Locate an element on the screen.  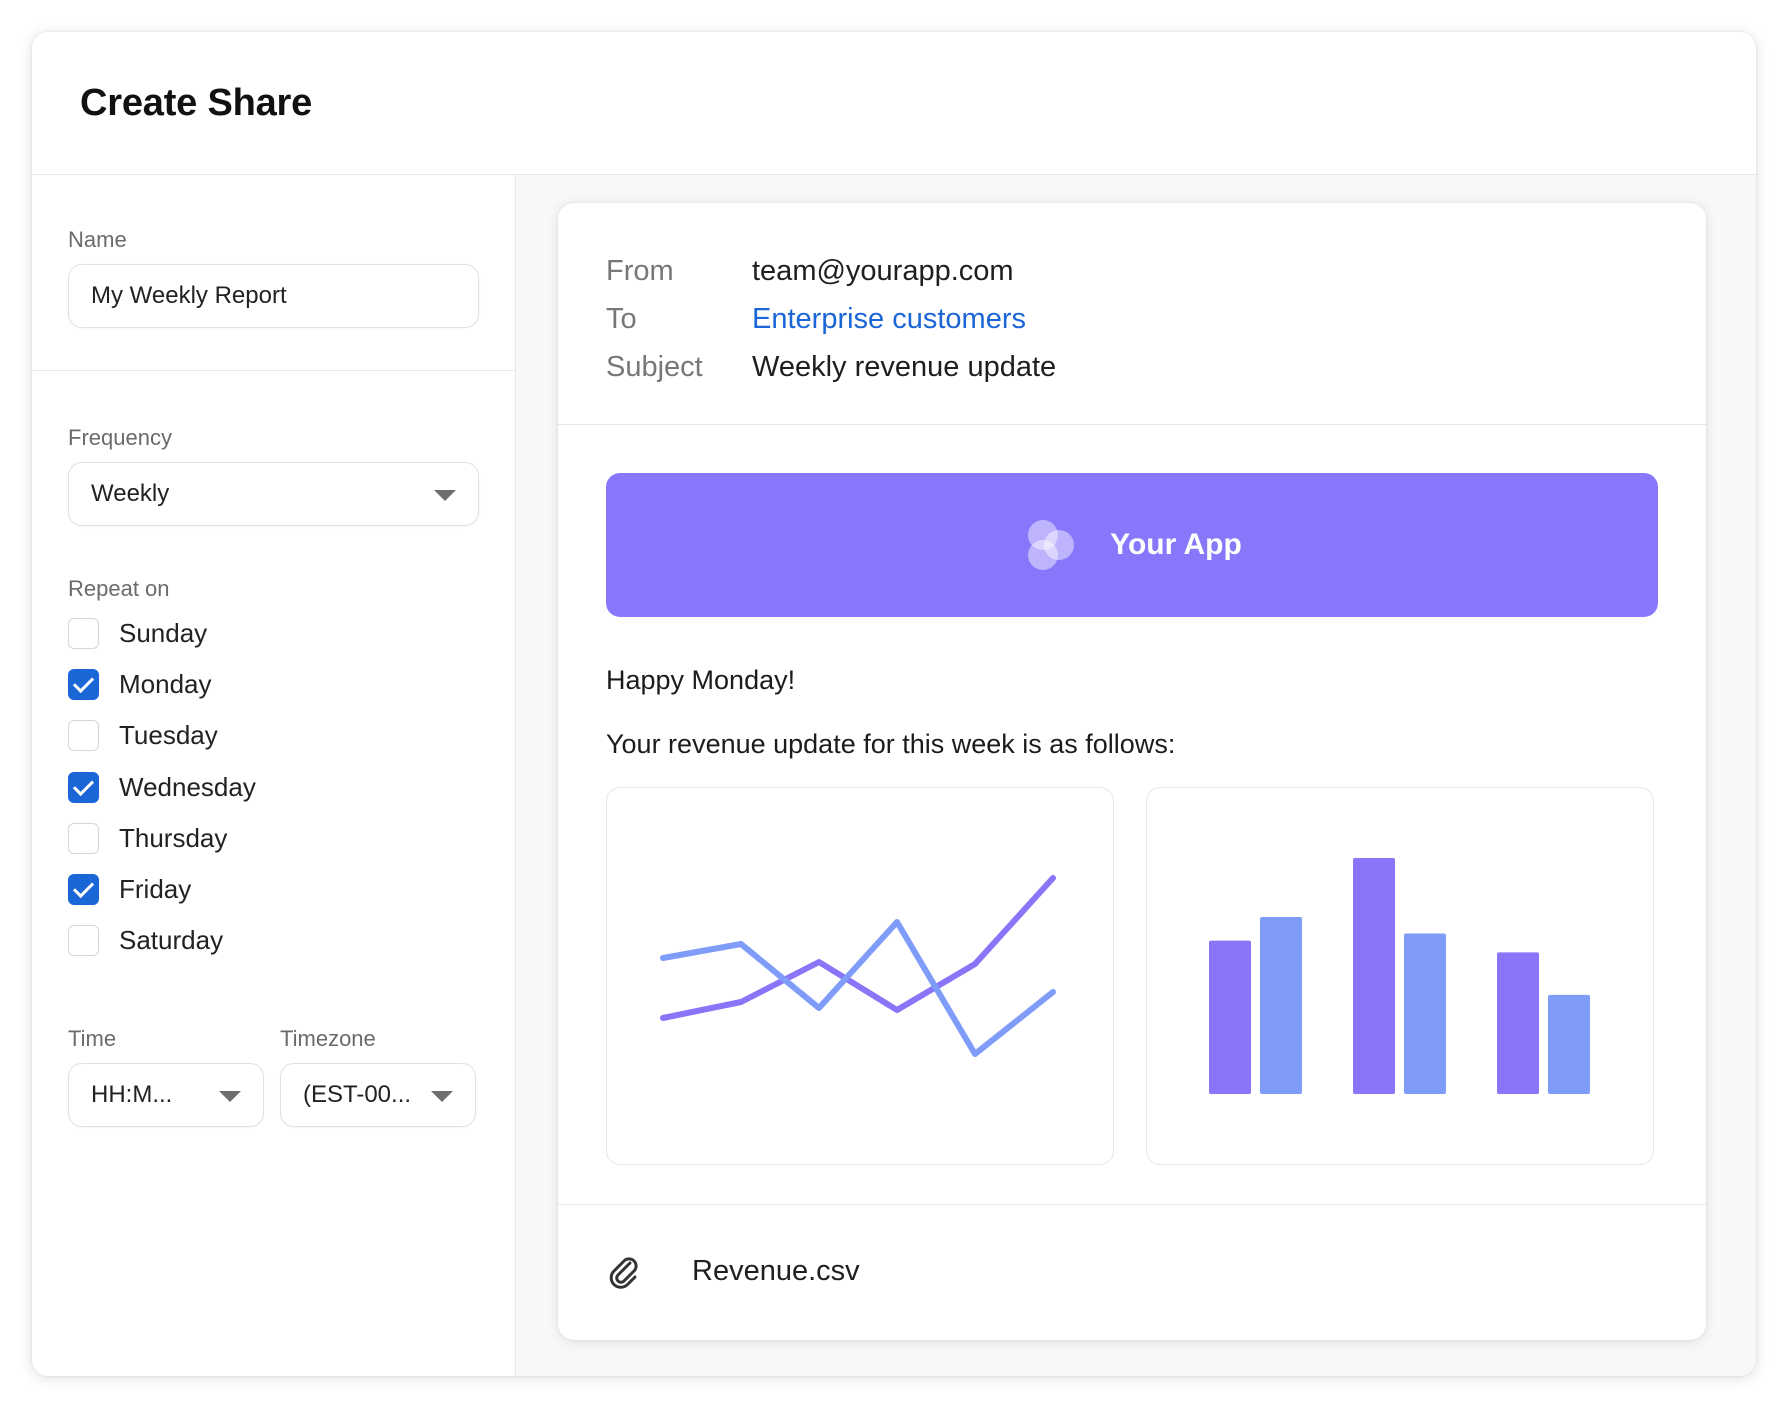
line-chart is located at coordinates (858, 966).